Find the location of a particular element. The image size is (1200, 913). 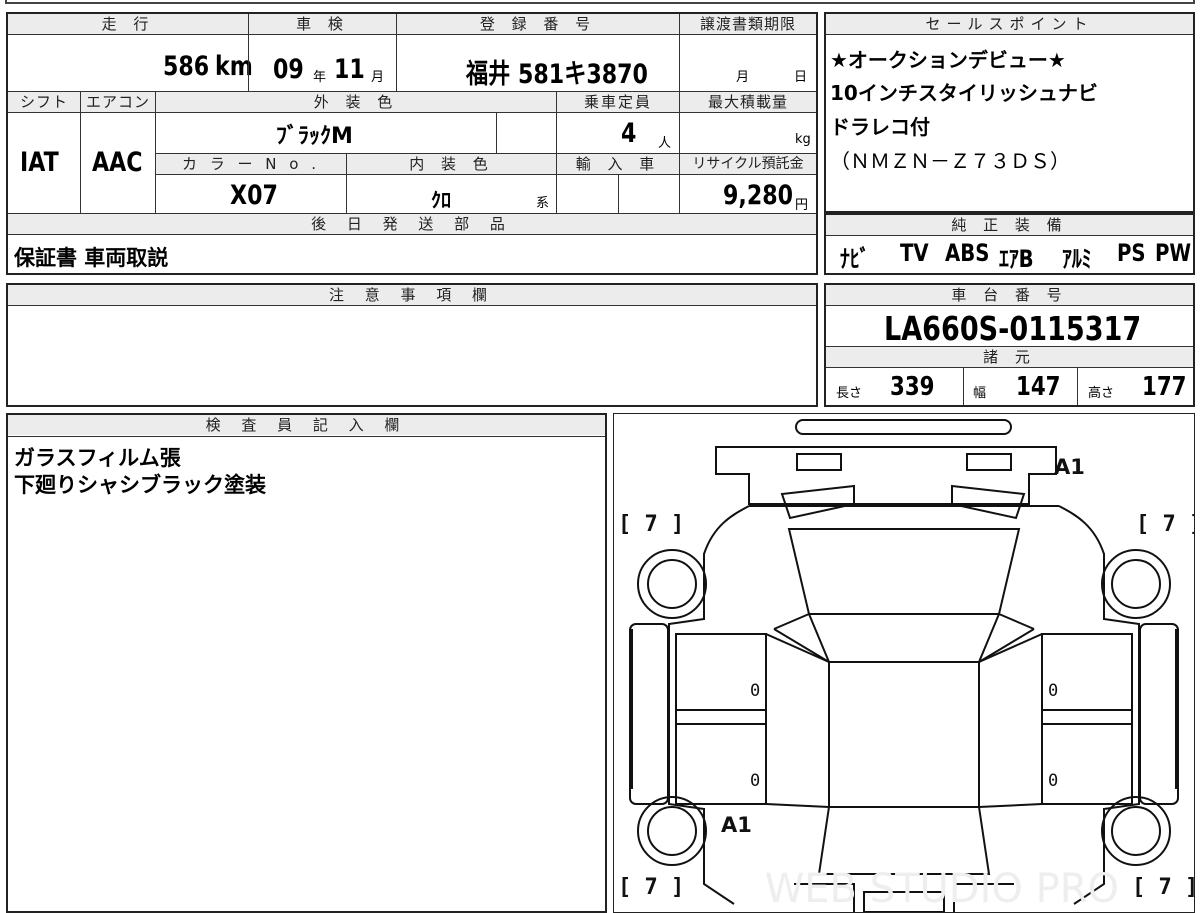

equip-ps: PS is located at coordinates (1131, 253).